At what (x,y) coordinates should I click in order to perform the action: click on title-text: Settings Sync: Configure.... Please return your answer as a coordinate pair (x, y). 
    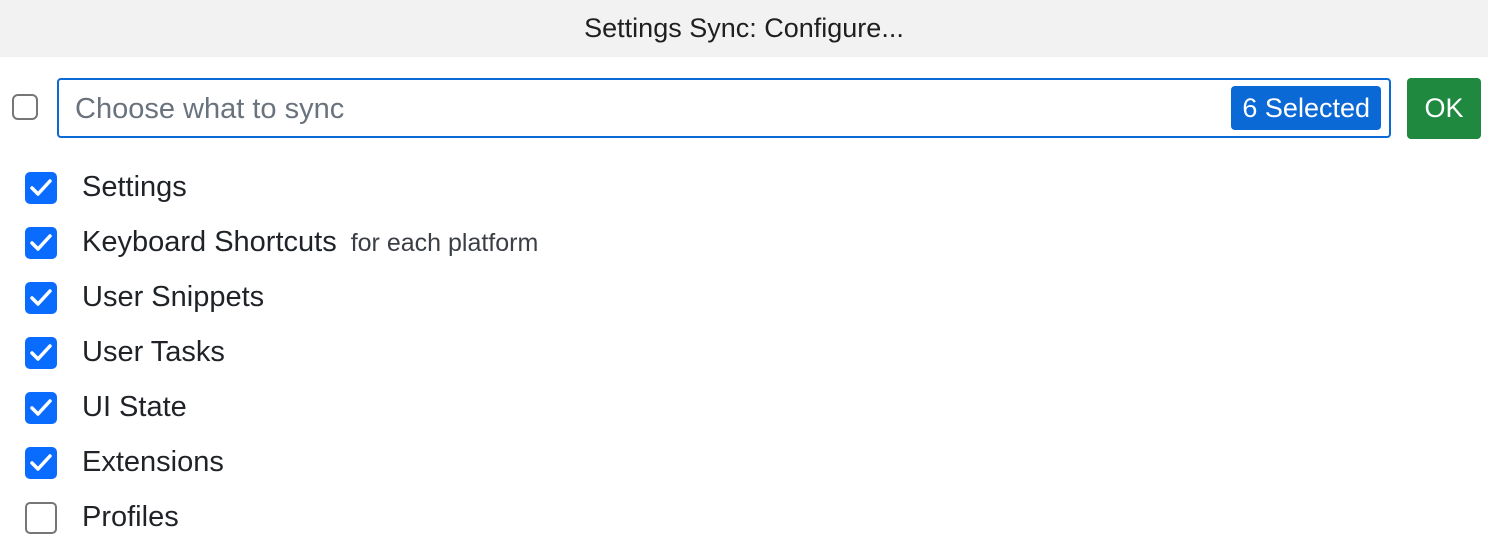
    Looking at the image, I should click on (744, 28).